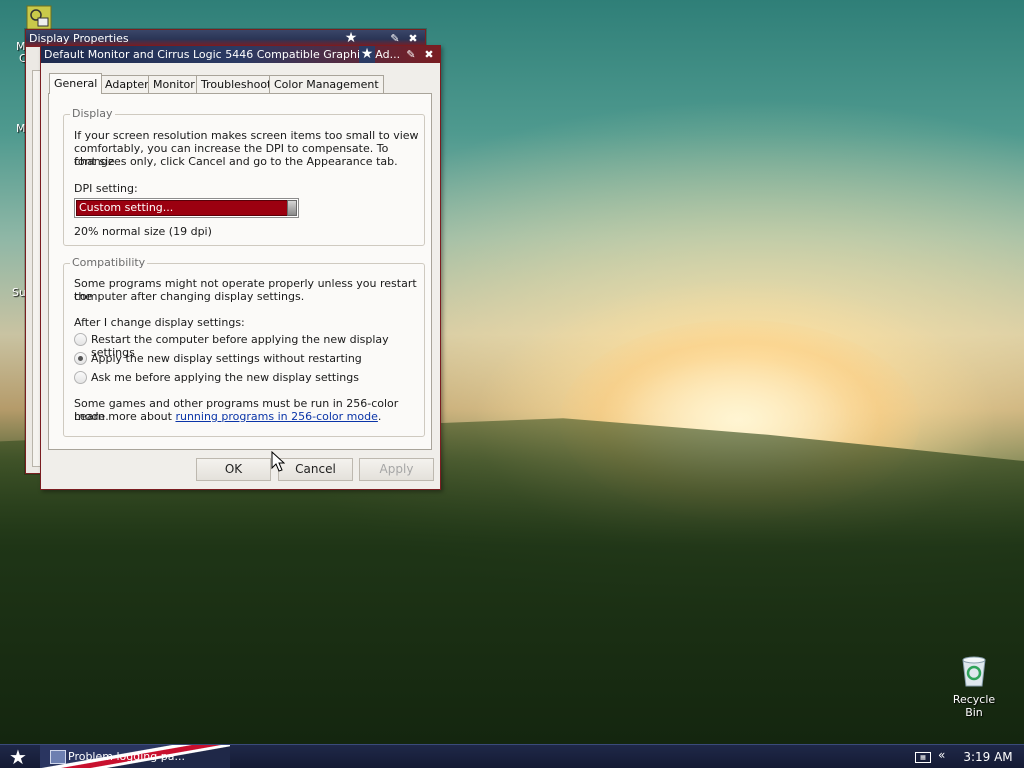 The height and width of the screenshot is (768, 1024). What do you see at coordinates (92, 113) in the screenshot?
I see `display-group-title: Display` at bounding box center [92, 113].